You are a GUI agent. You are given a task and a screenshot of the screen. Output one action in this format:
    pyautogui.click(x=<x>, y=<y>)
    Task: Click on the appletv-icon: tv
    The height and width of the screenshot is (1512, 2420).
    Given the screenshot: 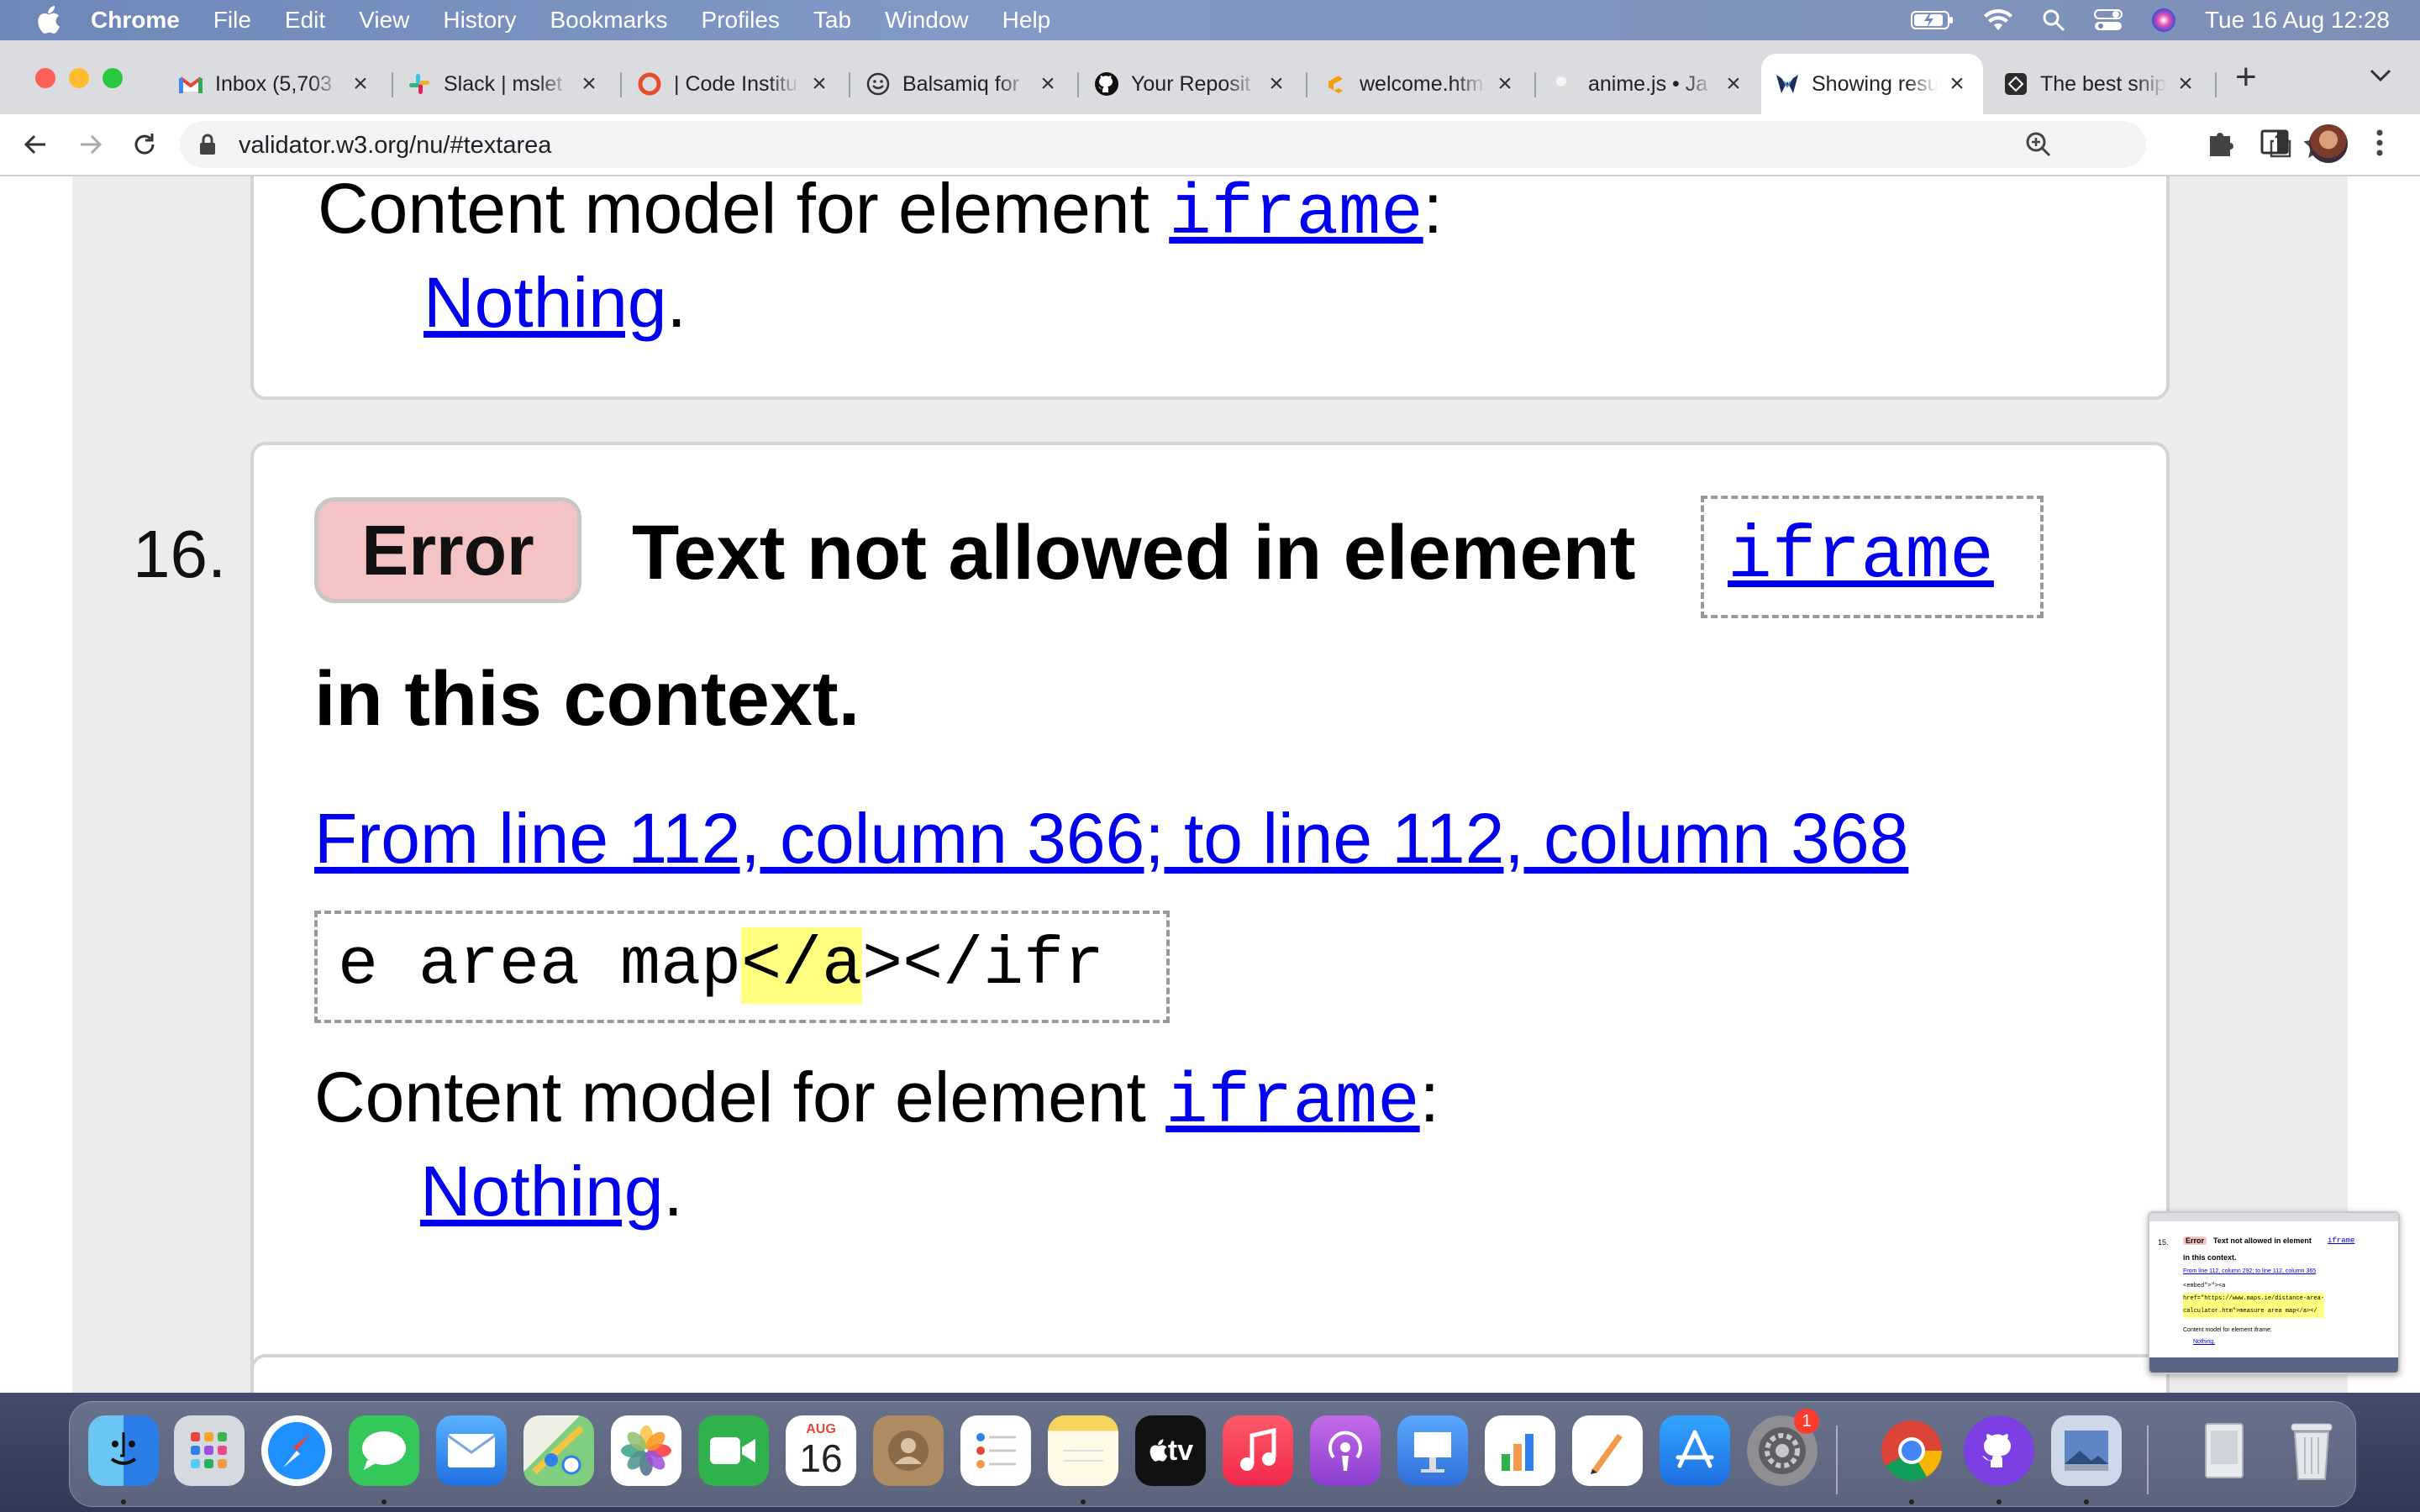 What is the action you would take?
    pyautogui.click(x=1170, y=1450)
    